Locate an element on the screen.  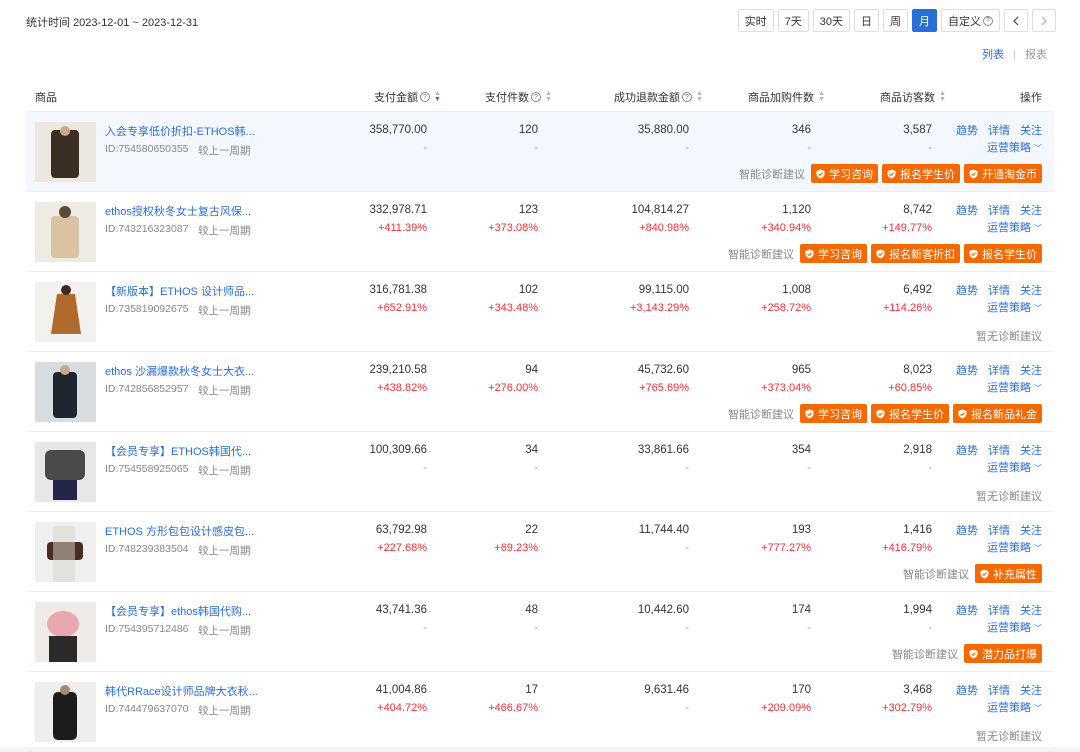
range-week-button: 周 is located at coordinates (895, 20).